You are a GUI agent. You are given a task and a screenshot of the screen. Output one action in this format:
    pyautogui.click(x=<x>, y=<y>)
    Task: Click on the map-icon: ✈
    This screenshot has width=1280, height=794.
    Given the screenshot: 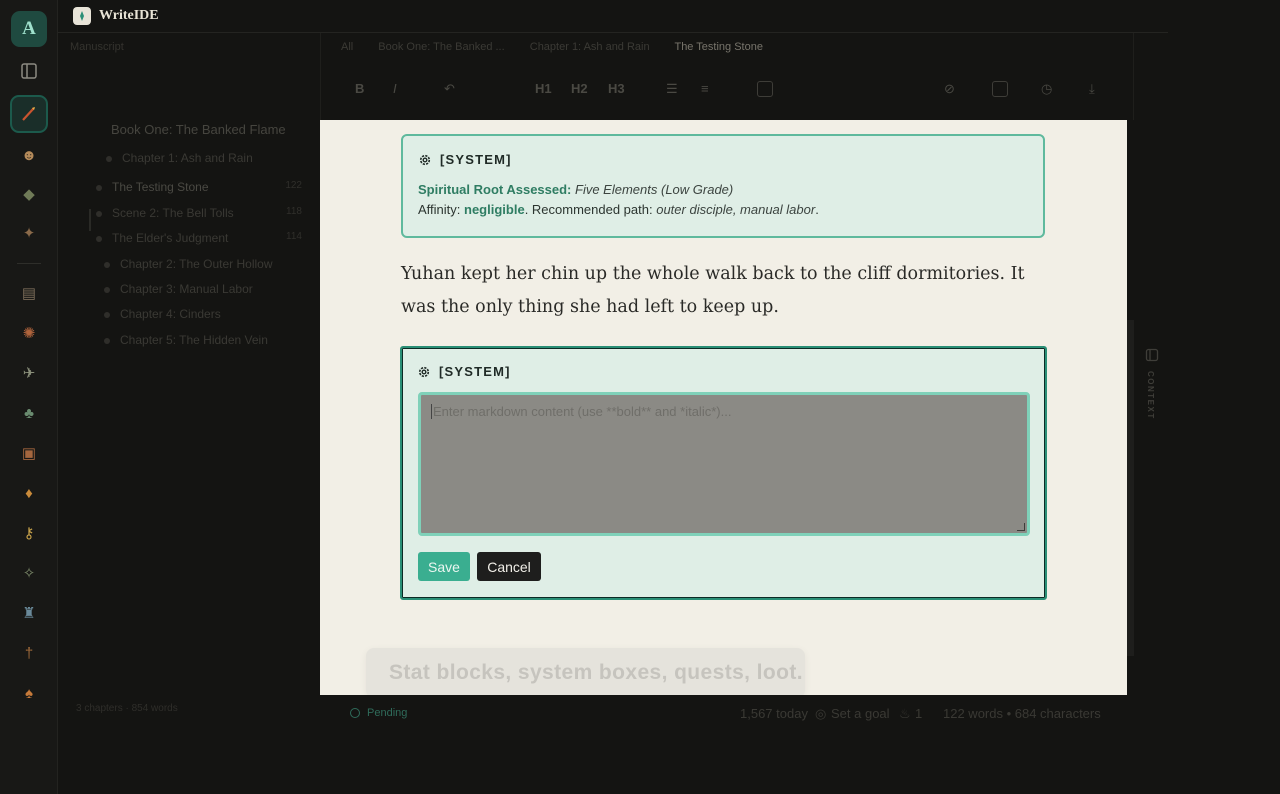 What is the action you would take?
    pyautogui.click(x=29, y=373)
    